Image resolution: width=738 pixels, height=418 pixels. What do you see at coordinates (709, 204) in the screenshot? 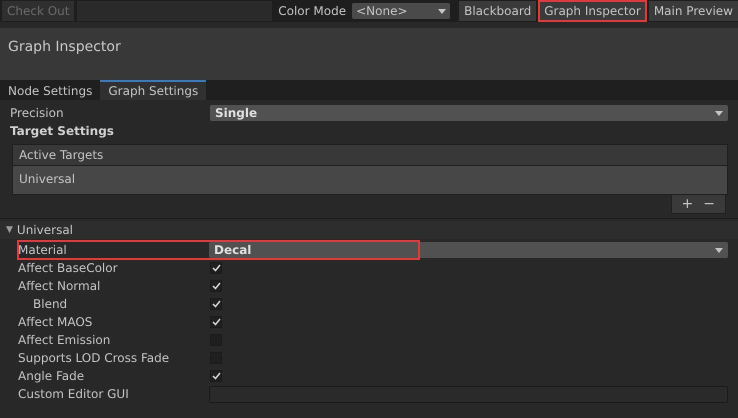
I see `remove-button: −` at bounding box center [709, 204].